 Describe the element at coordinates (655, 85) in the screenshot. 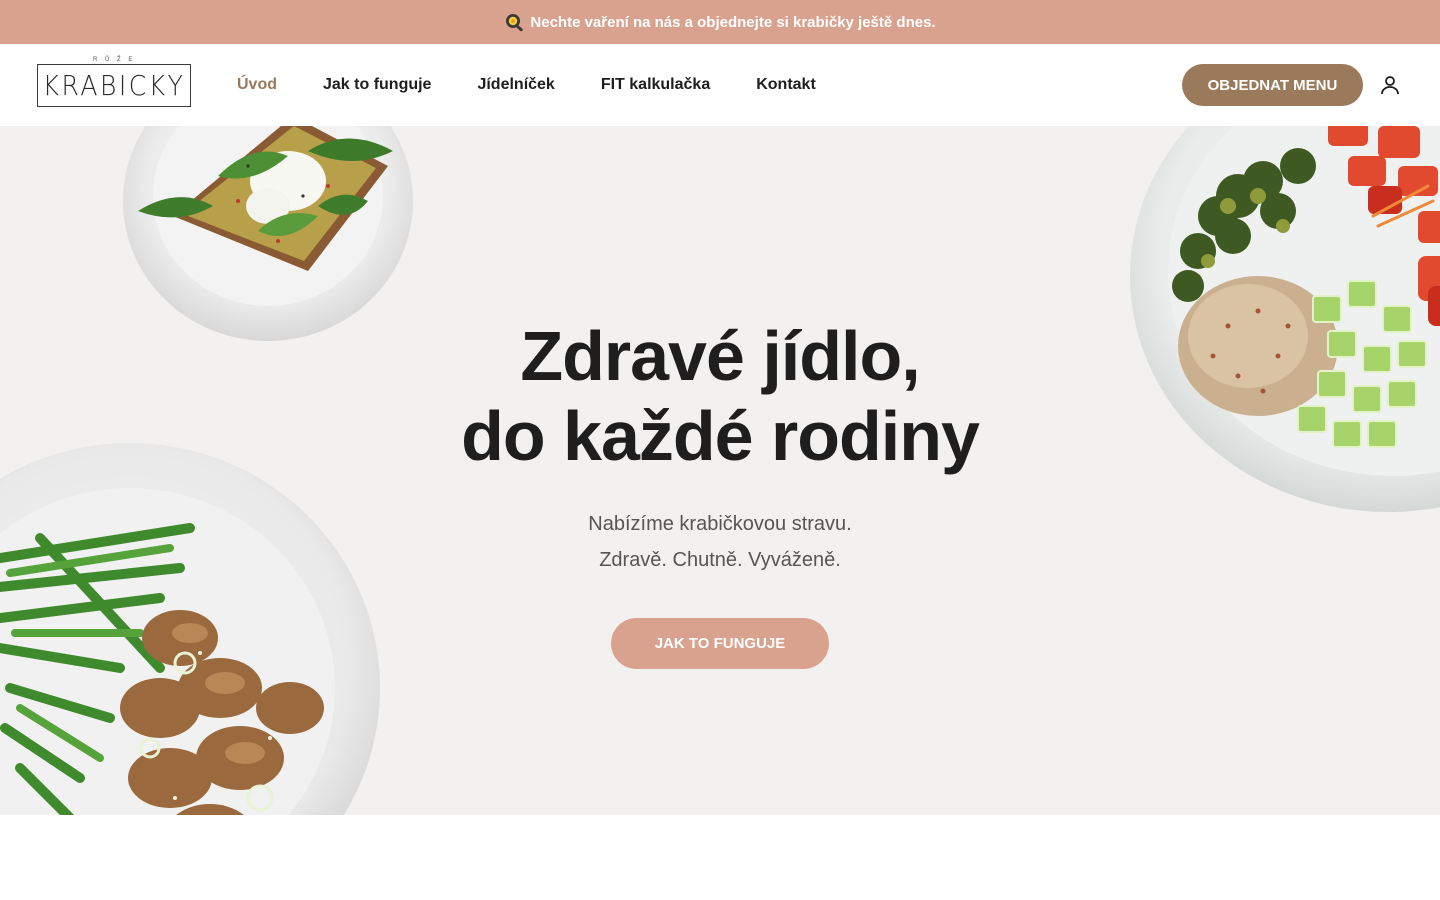

I see `nav-item-fit-kalkulacka: FIT kalkulačka` at that location.